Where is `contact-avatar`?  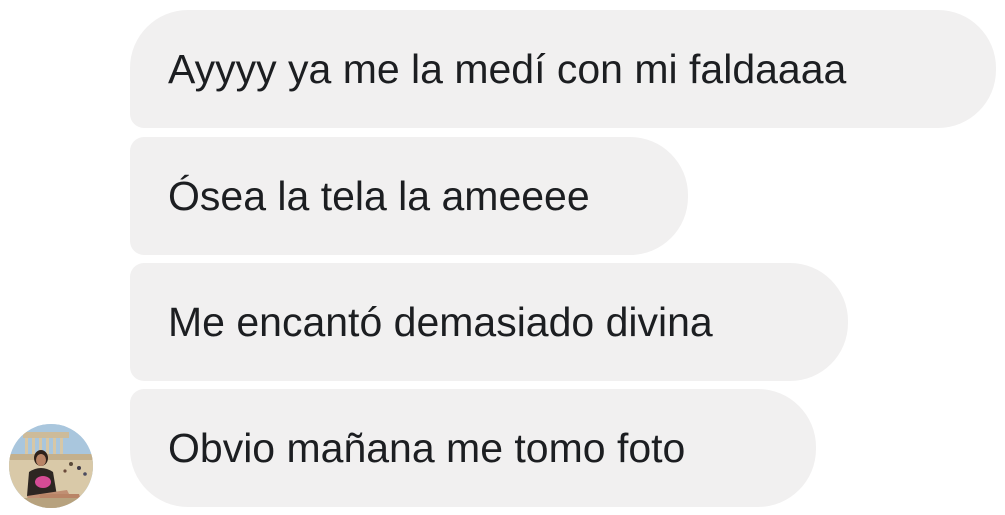
contact-avatar is located at coordinates (51, 466).